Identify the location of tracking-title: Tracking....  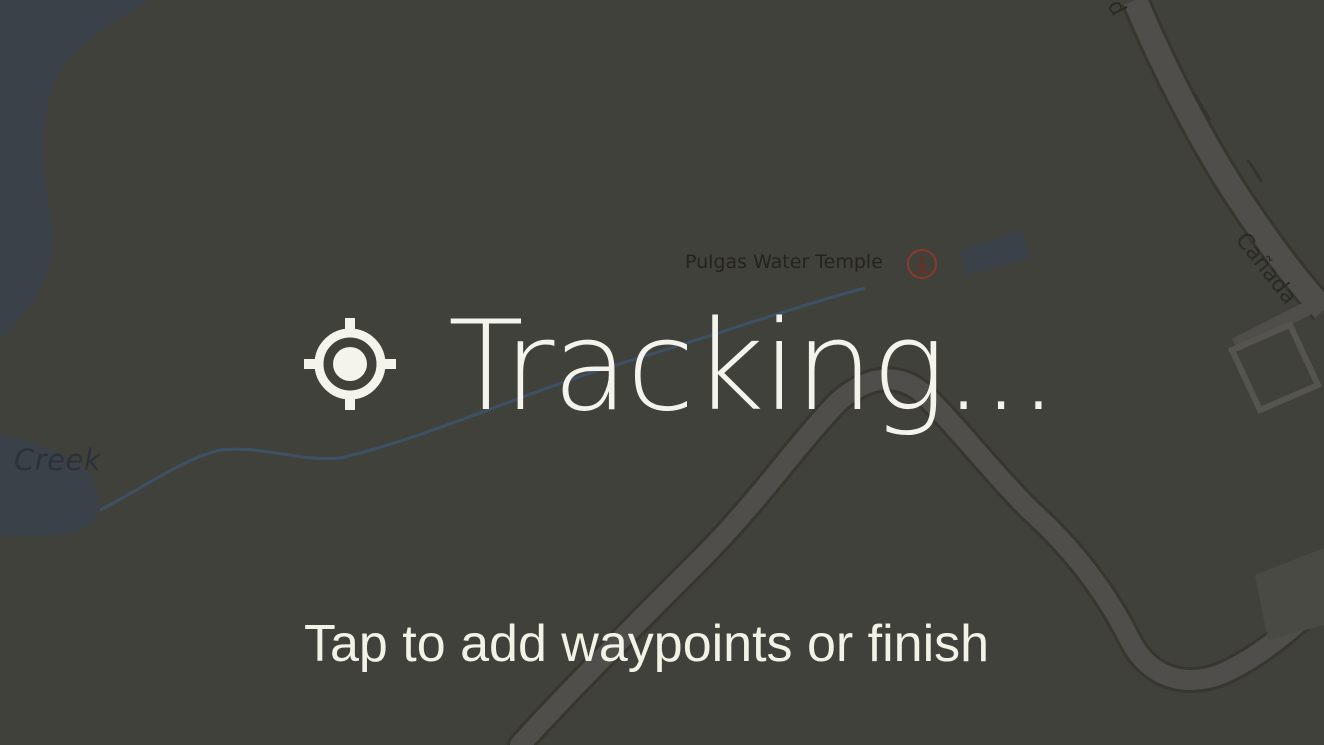
(753, 367).